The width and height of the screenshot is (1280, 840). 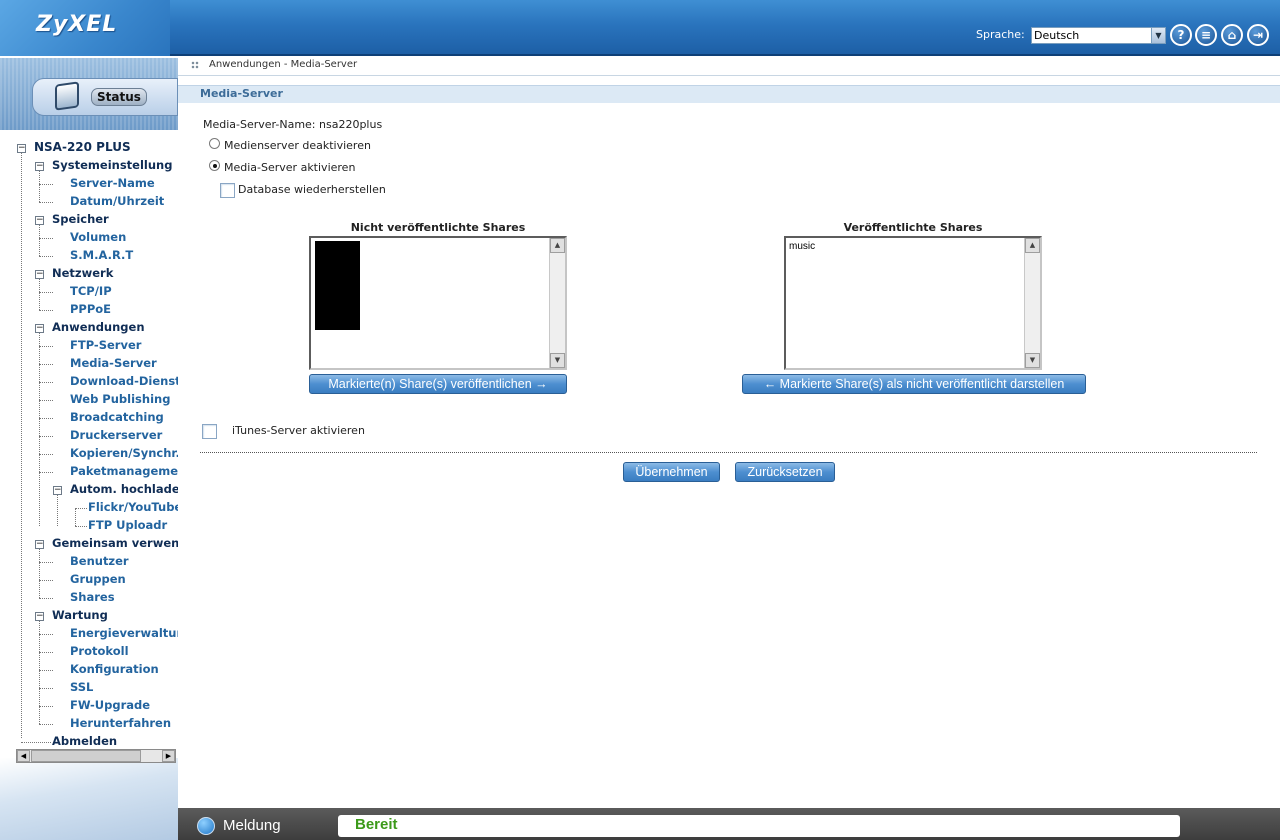 I want to click on published-shares-title: Veröffentlichte Shares, so click(x=913, y=227).